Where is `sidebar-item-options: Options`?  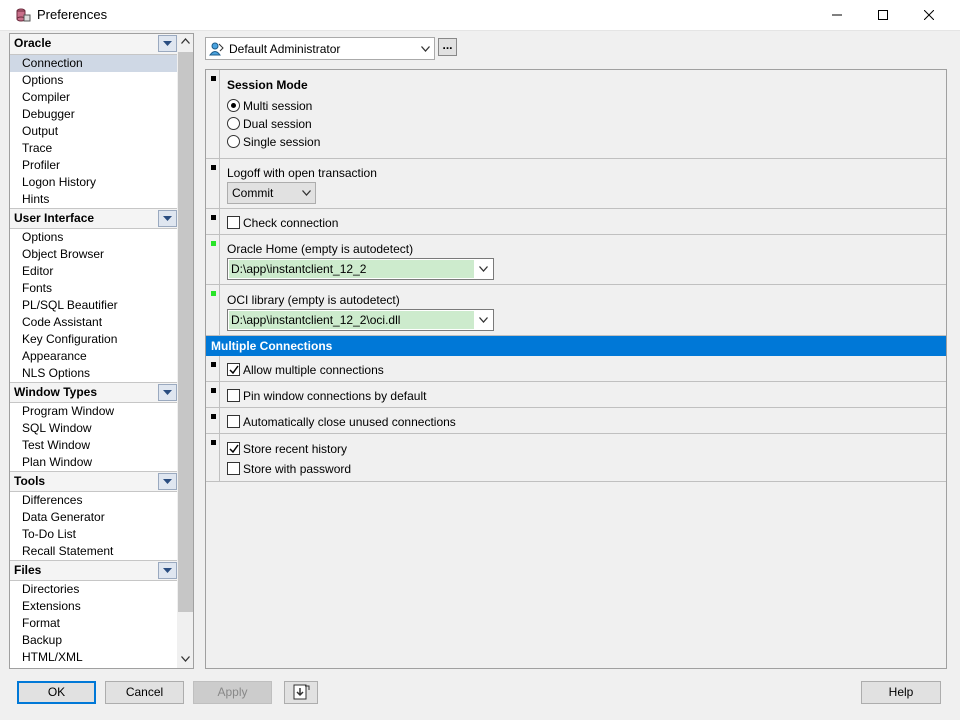
sidebar-item-options: Options is located at coordinates (93, 80).